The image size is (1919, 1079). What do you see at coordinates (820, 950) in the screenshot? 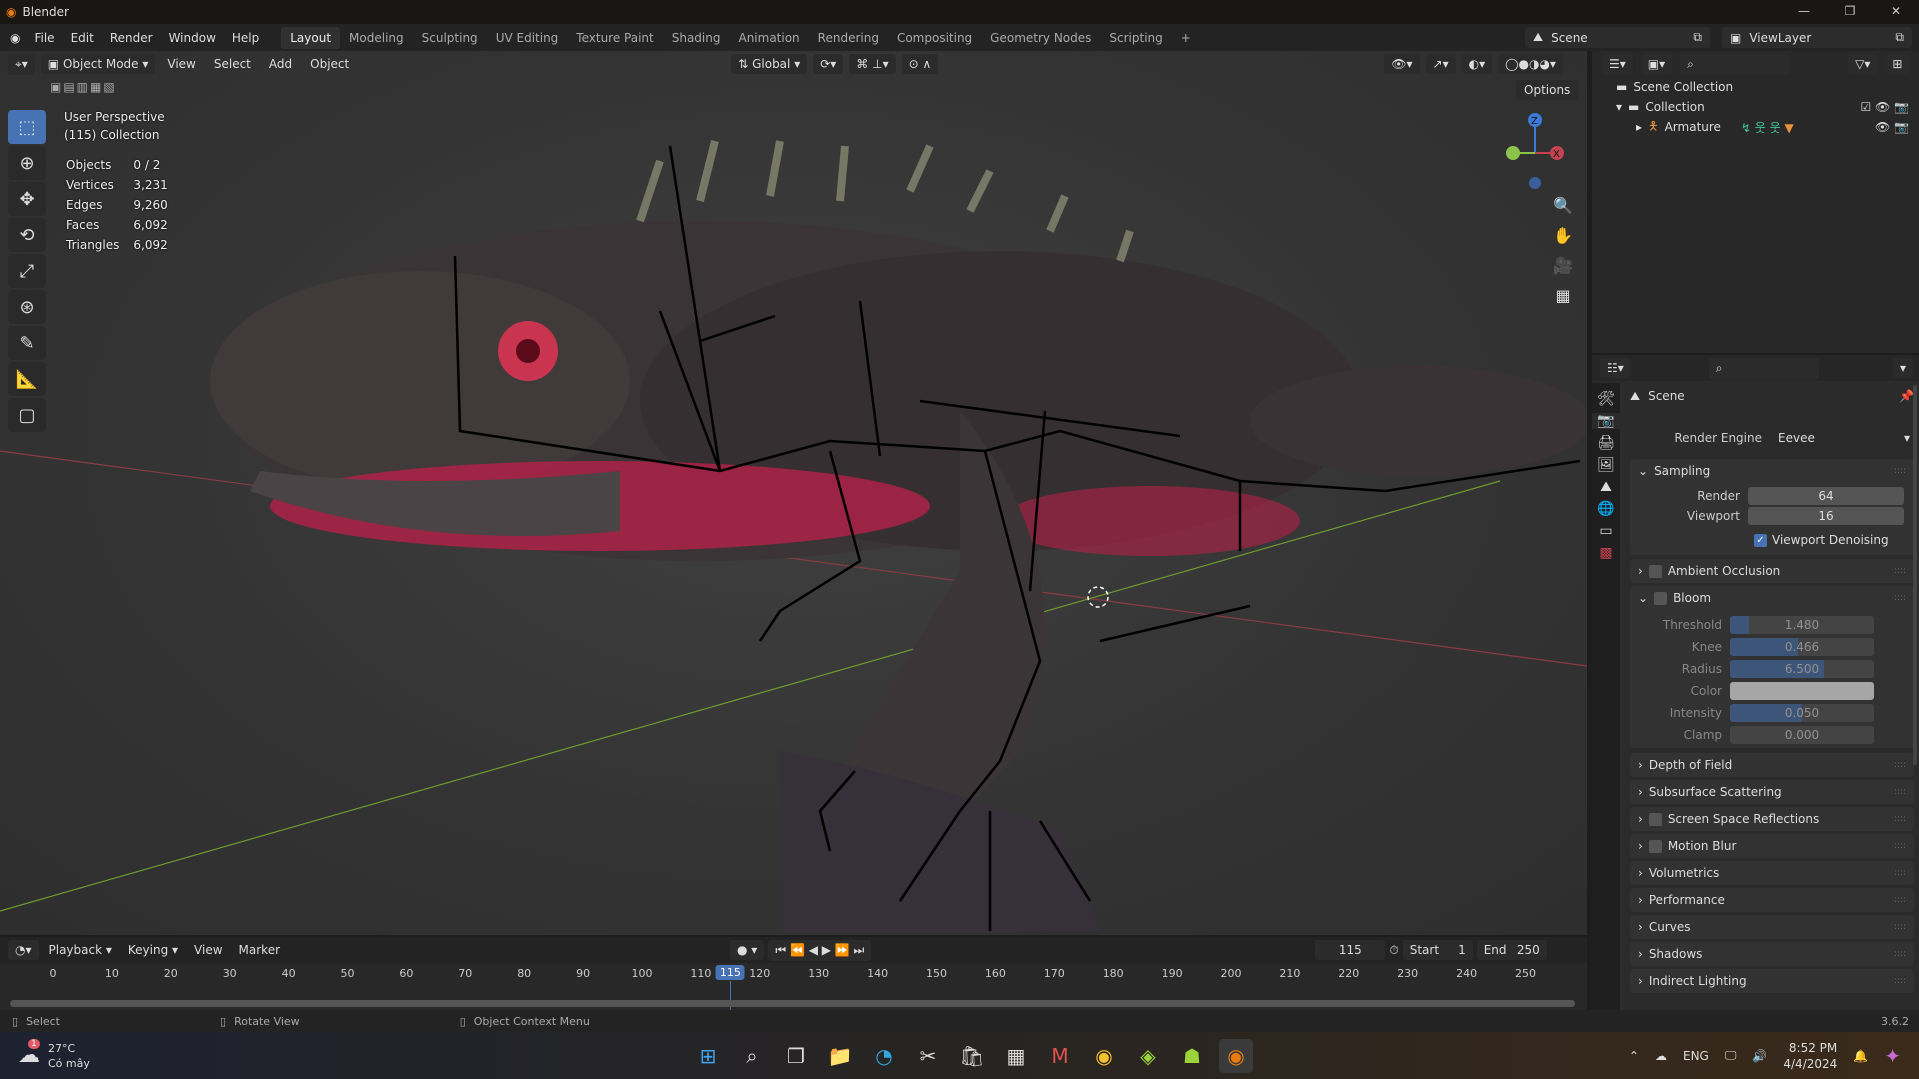
I see `playback-controls: ⏮ ⏪ ◀ ▶ ⏩ ⏭` at bounding box center [820, 950].